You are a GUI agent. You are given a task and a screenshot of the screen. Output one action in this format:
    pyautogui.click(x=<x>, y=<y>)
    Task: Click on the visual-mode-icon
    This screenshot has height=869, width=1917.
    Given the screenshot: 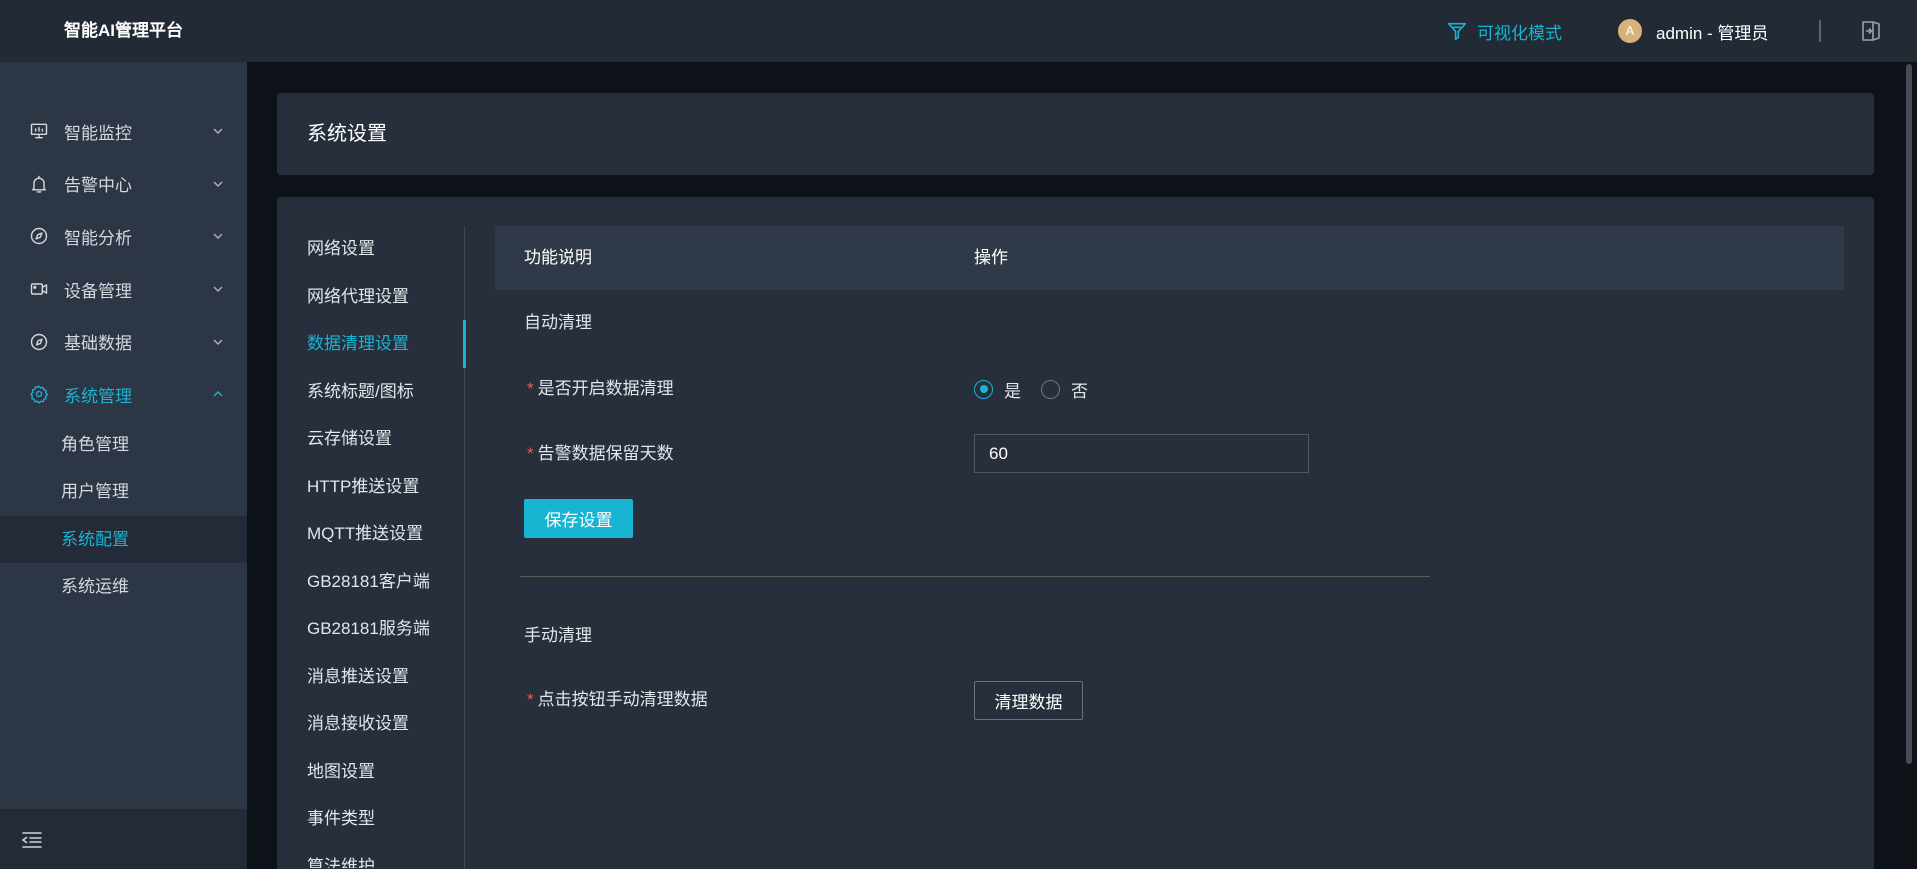 What is the action you would take?
    pyautogui.click(x=1457, y=31)
    